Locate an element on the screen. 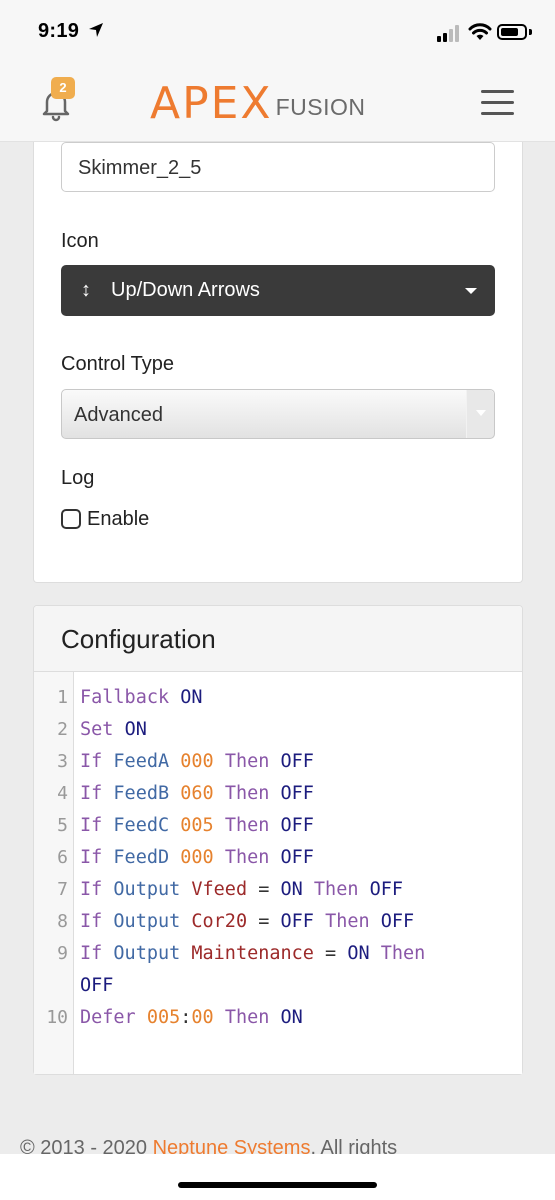  enable-label: Enable is located at coordinates (118, 518).